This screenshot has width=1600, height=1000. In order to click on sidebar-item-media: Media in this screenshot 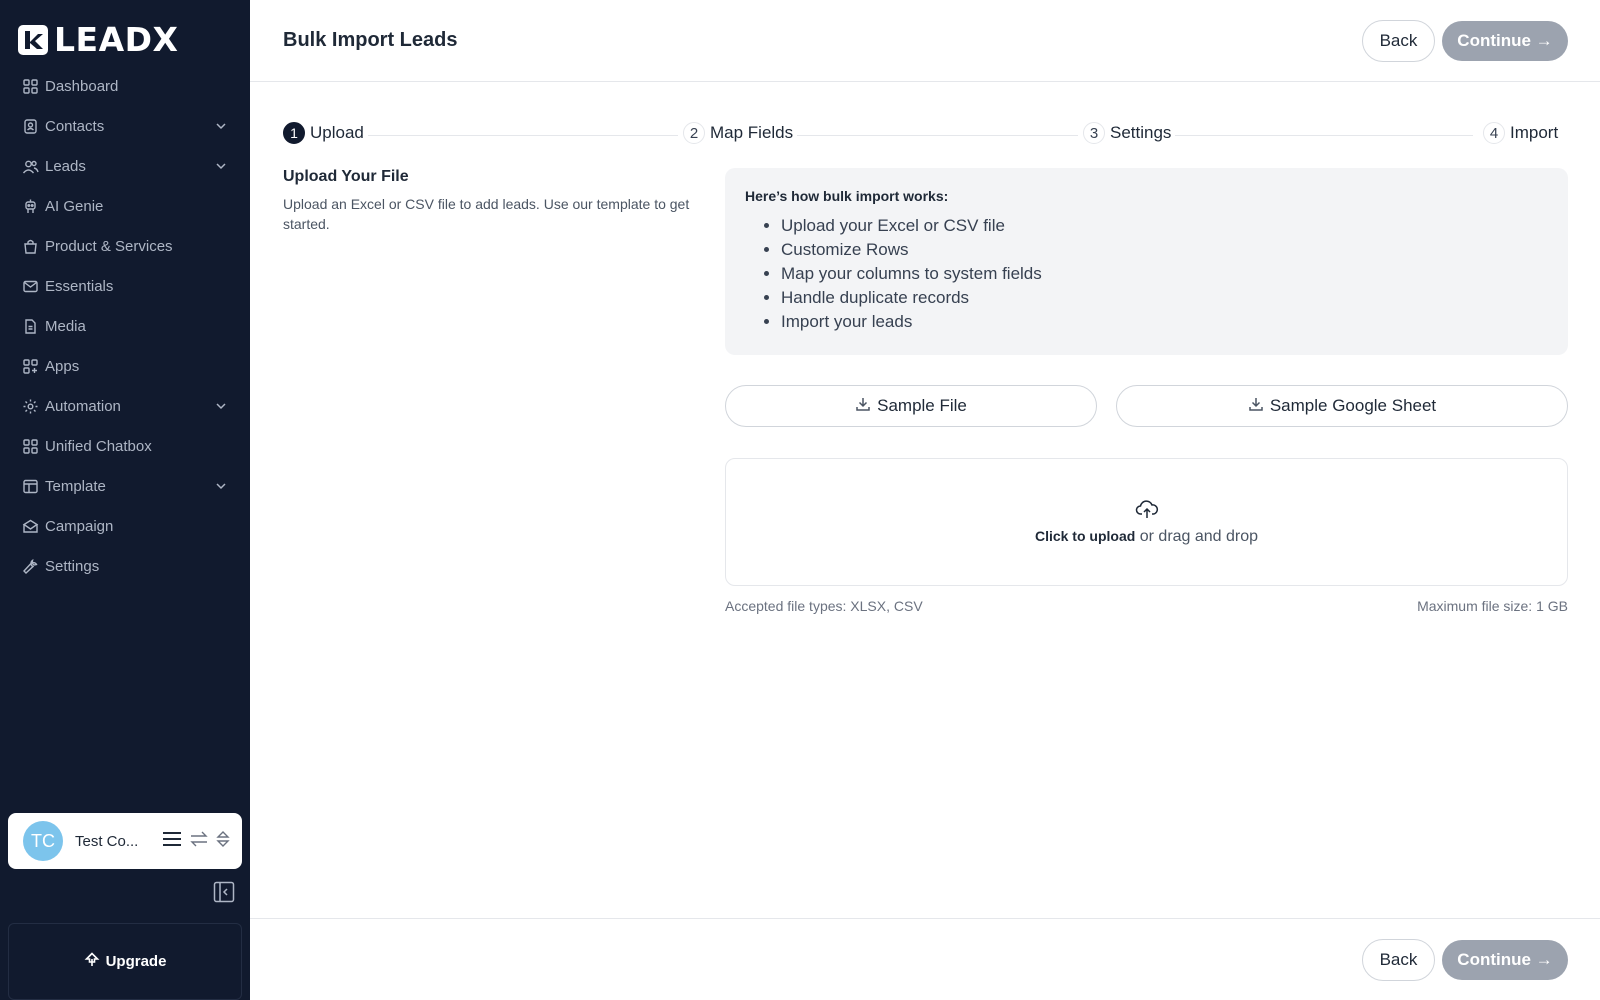, I will do `click(125, 326)`.